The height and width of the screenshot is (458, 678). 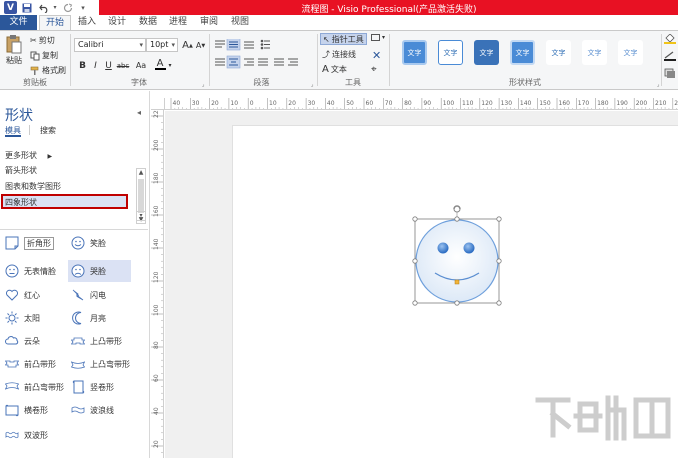 I want to click on vertical-ruler-ticks: 220 200 180 160 140 120 100 80 60 40 20, so click(x=157, y=281).